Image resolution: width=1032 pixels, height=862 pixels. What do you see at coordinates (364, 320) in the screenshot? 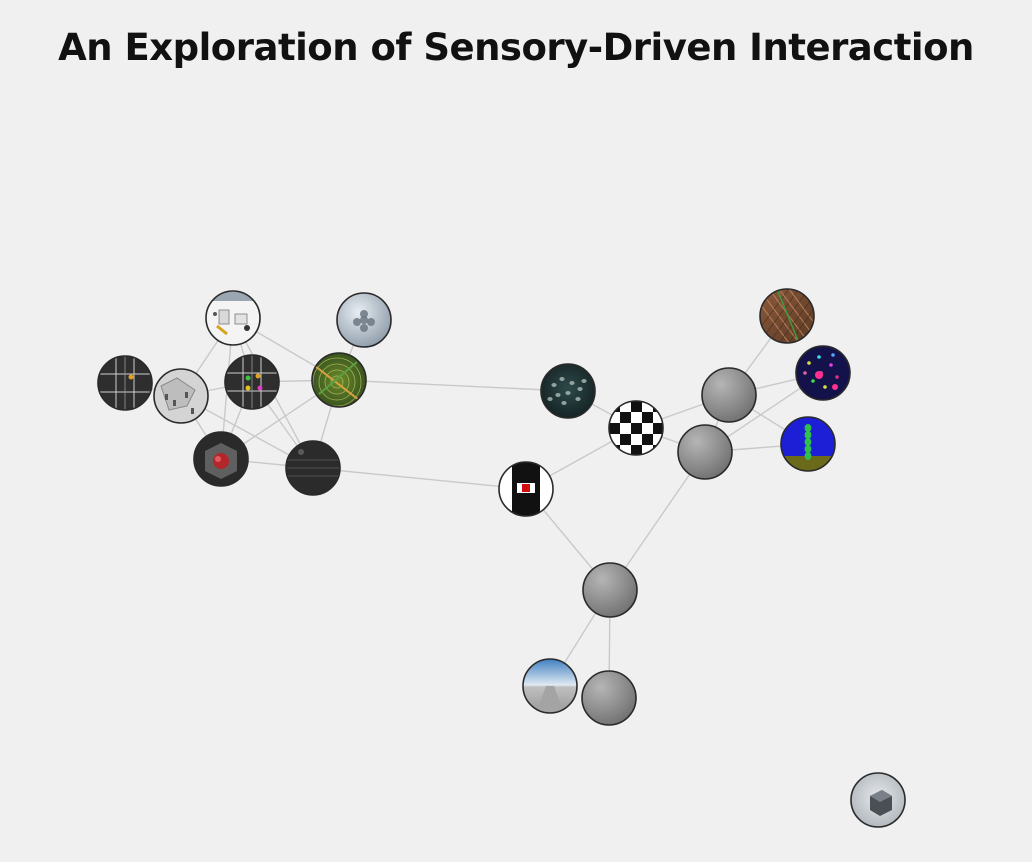
I see `graph-node-metal-pattern` at bounding box center [364, 320].